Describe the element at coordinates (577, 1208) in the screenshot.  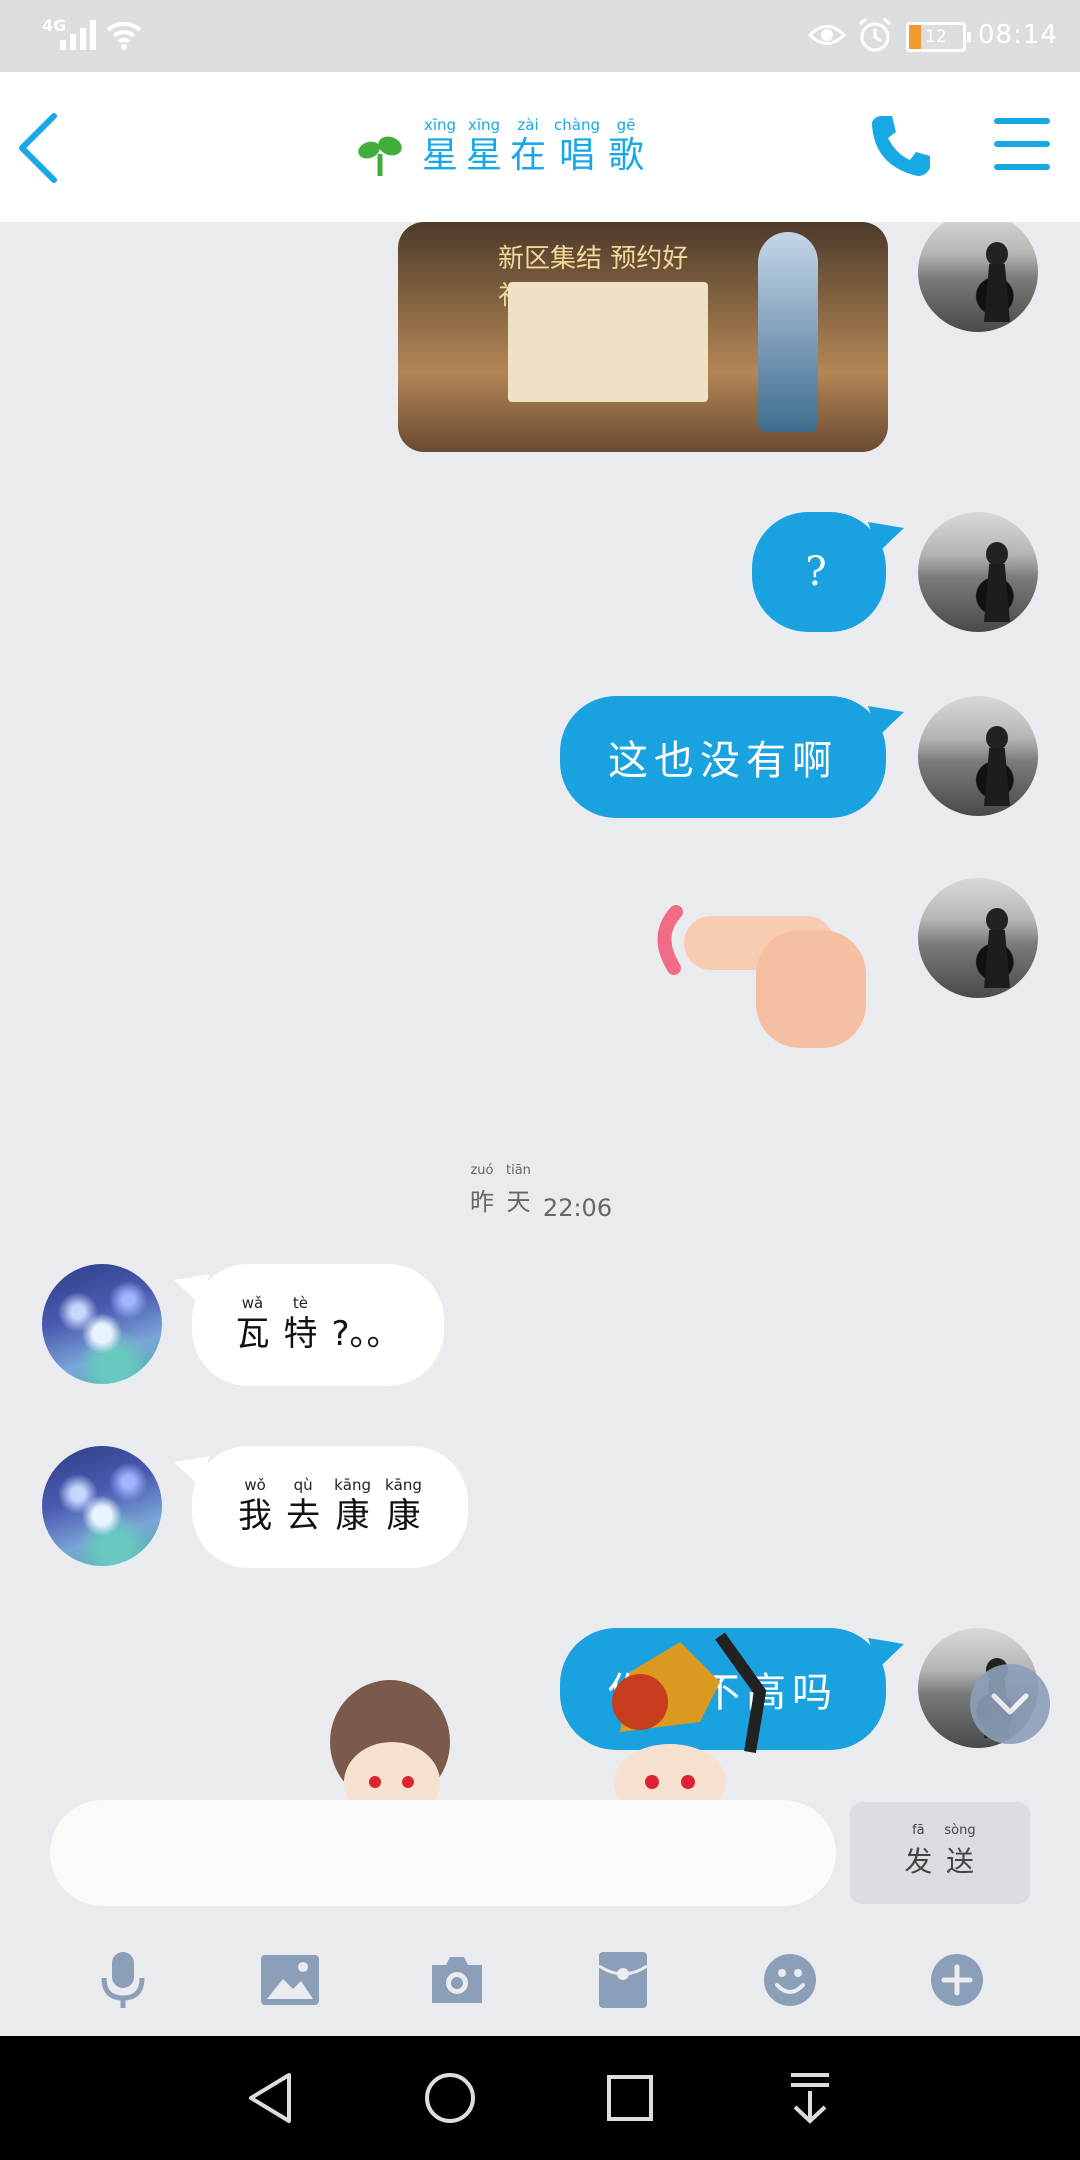
I see `timestamp-time: 22:06` at that location.